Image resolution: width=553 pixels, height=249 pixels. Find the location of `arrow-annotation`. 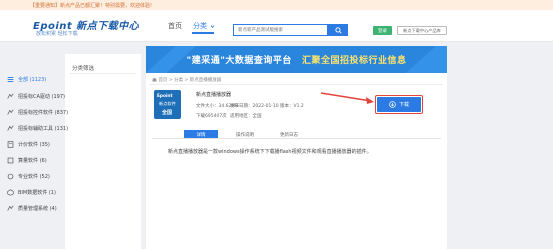

arrow-annotation is located at coordinates (347, 98).